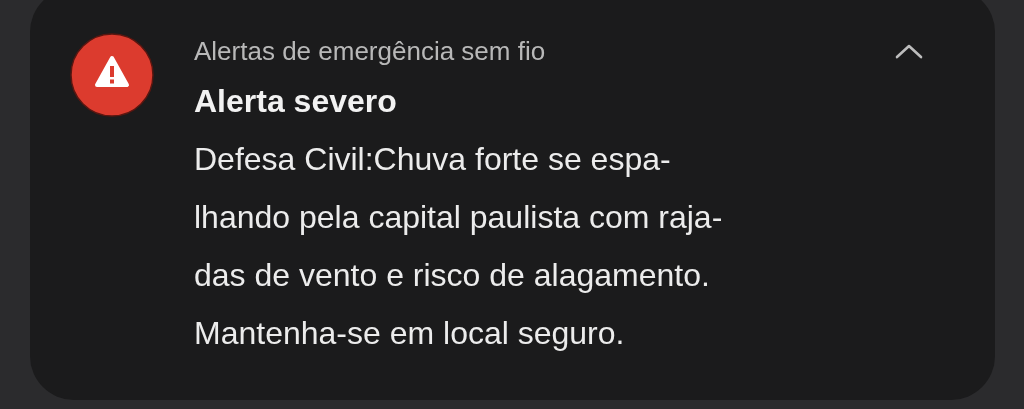 The width and height of the screenshot is (1024, 409). Describe the element at coordinates (296, 101) in the screenshot. I see `alert-title: Alerta severo` at that location.